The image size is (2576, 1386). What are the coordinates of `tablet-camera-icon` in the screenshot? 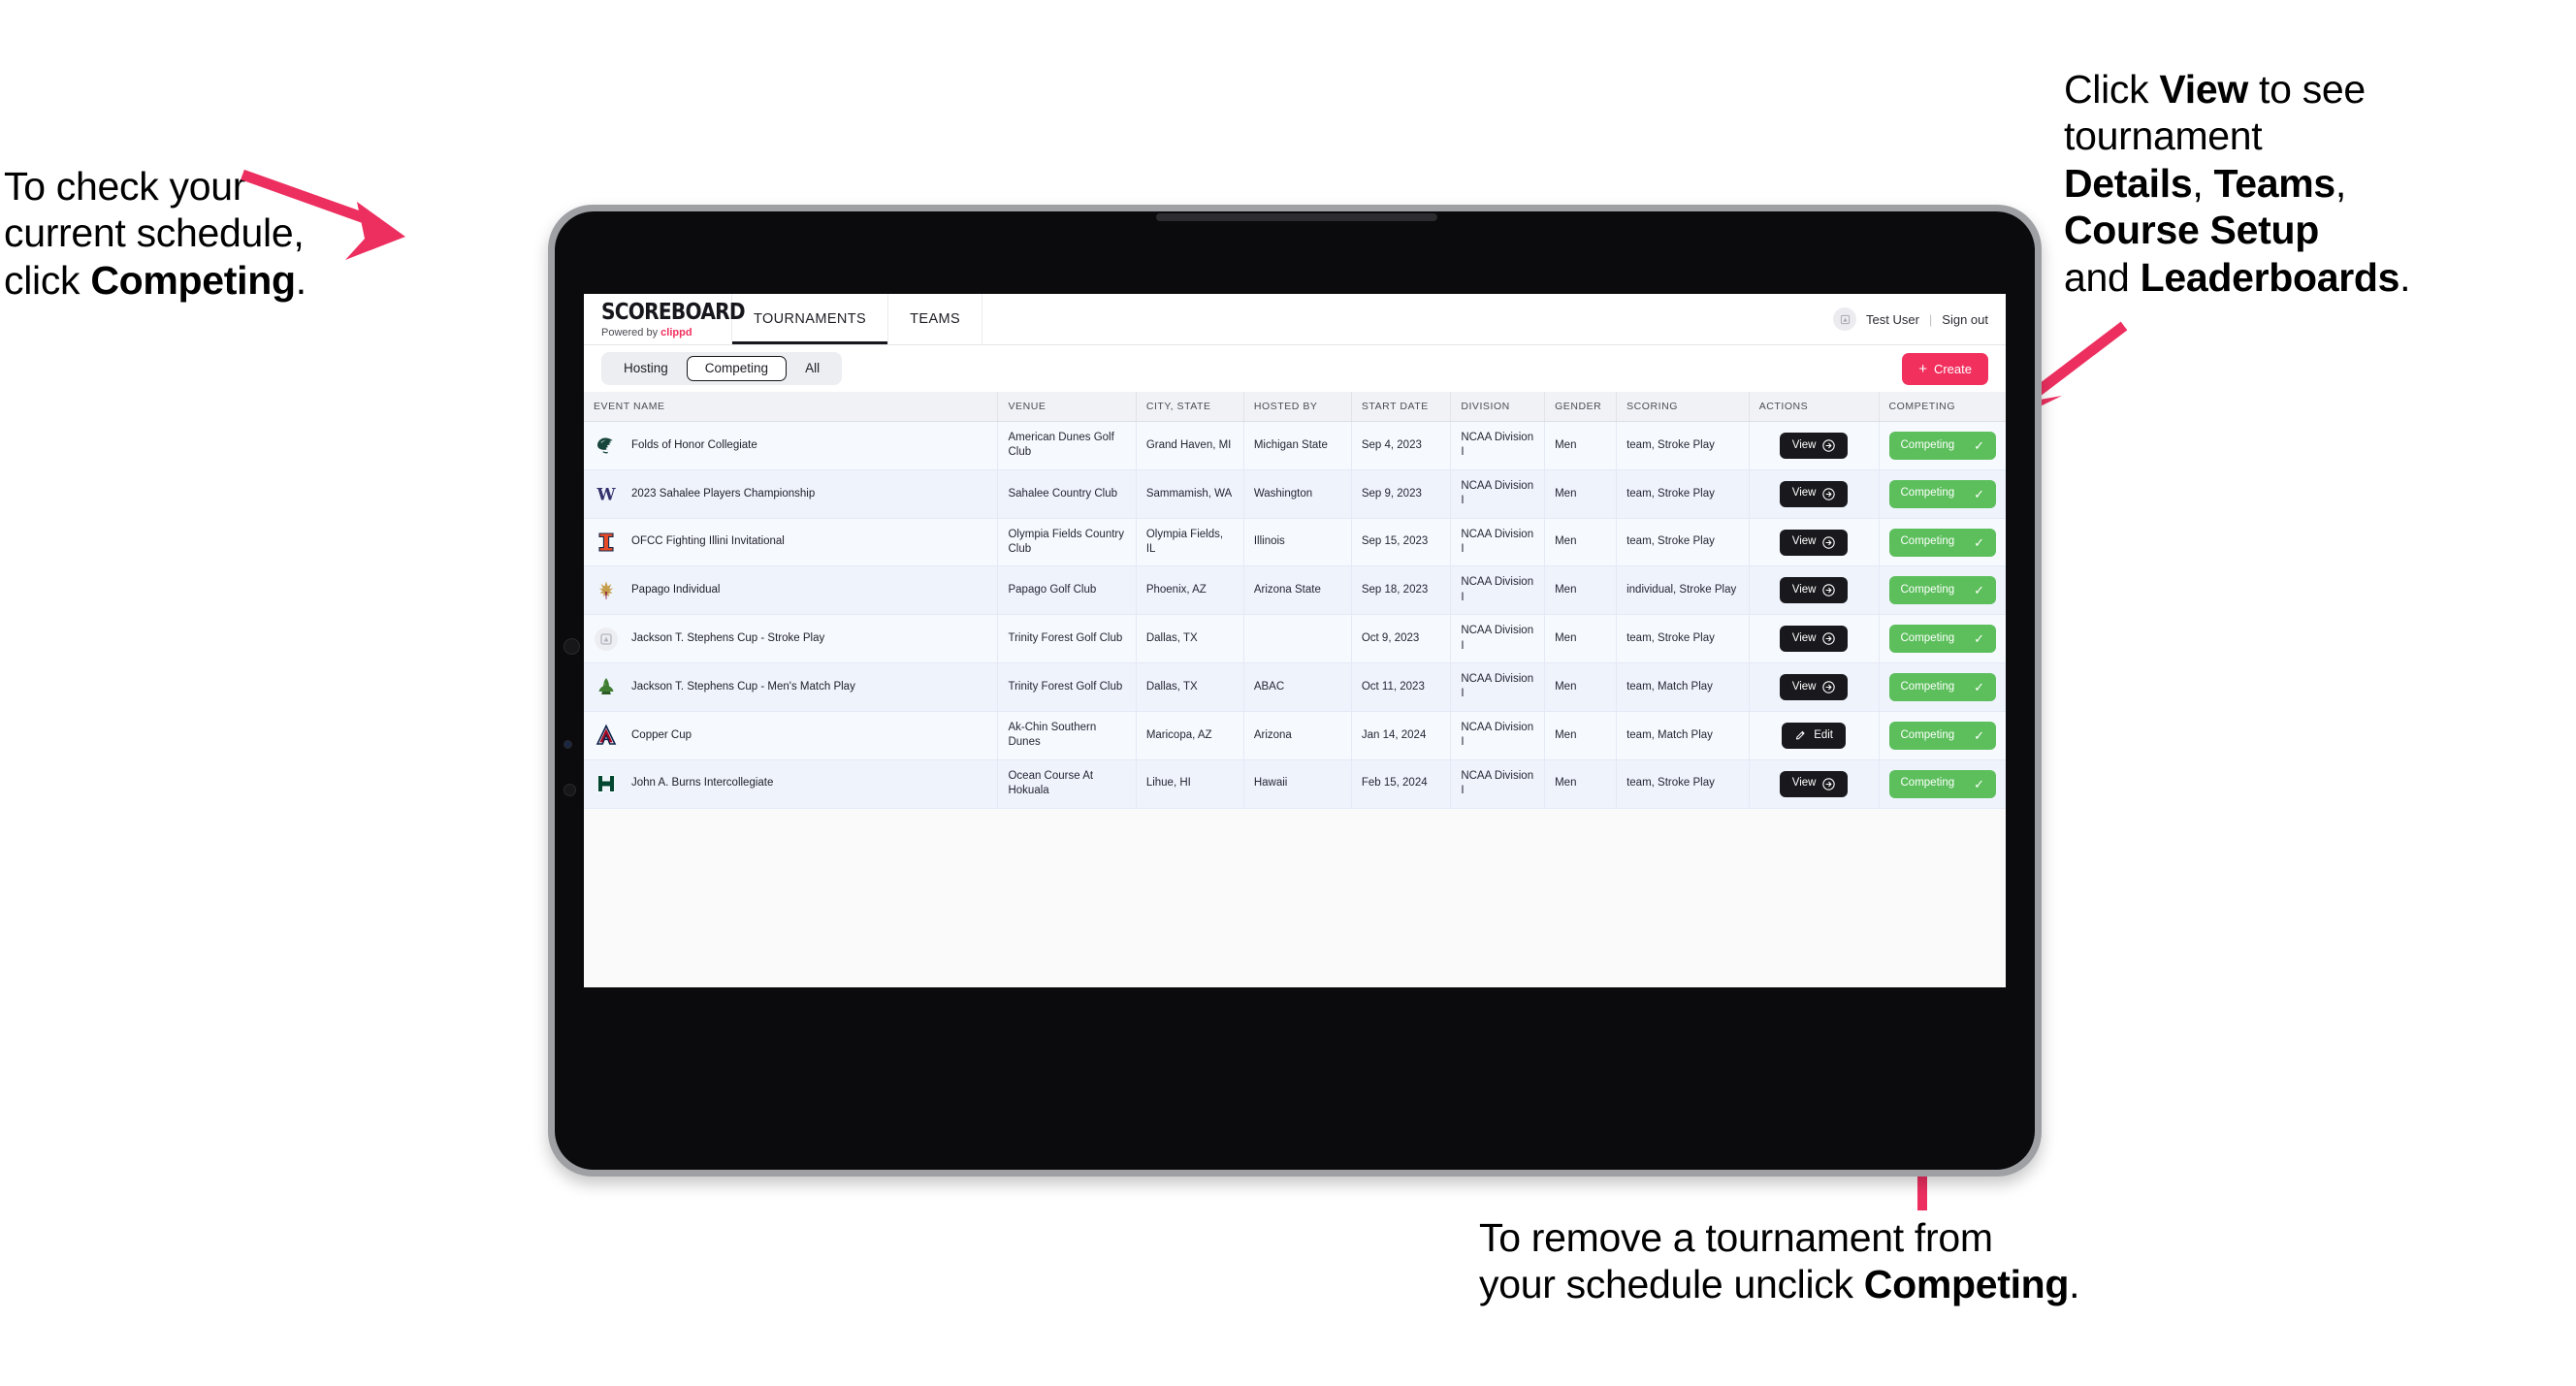 It's located at (572, 646).